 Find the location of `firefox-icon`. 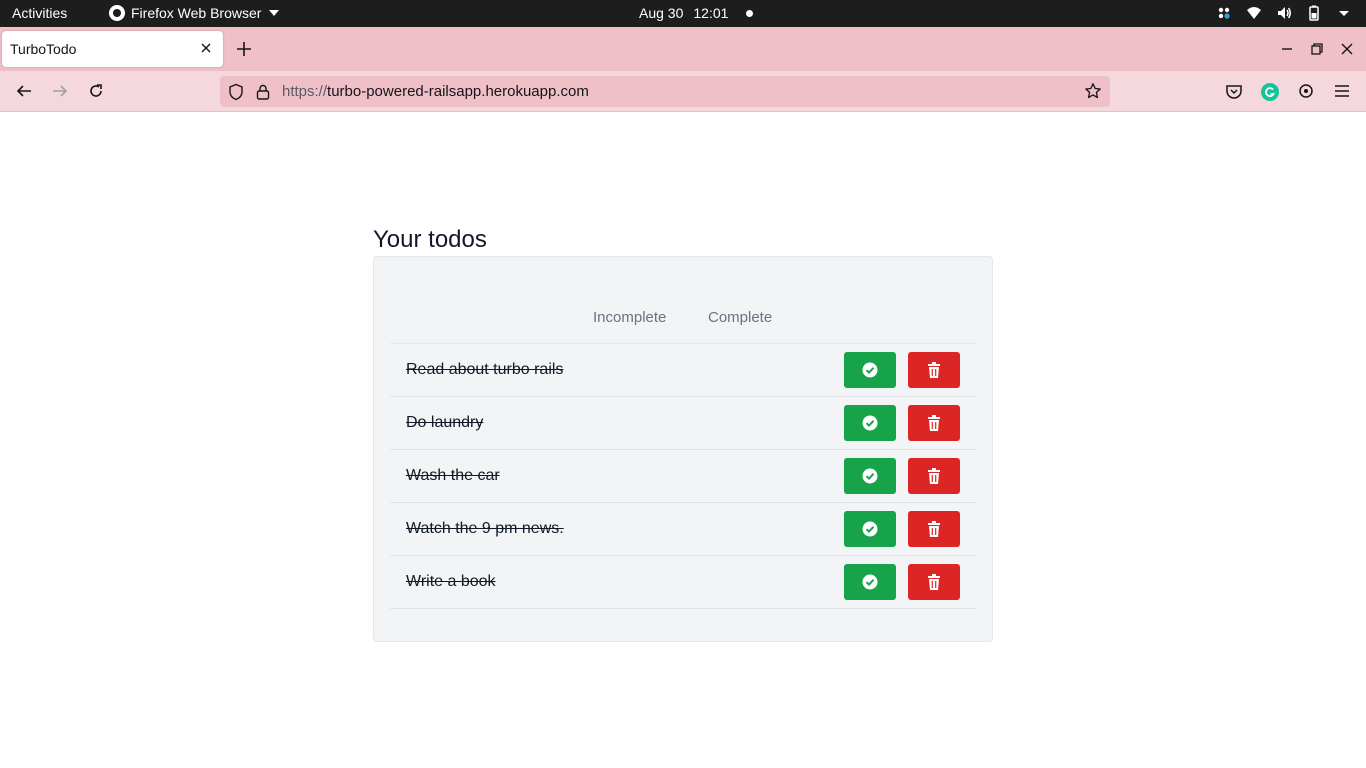

firefox-icon is located at coordinates (117, 13).